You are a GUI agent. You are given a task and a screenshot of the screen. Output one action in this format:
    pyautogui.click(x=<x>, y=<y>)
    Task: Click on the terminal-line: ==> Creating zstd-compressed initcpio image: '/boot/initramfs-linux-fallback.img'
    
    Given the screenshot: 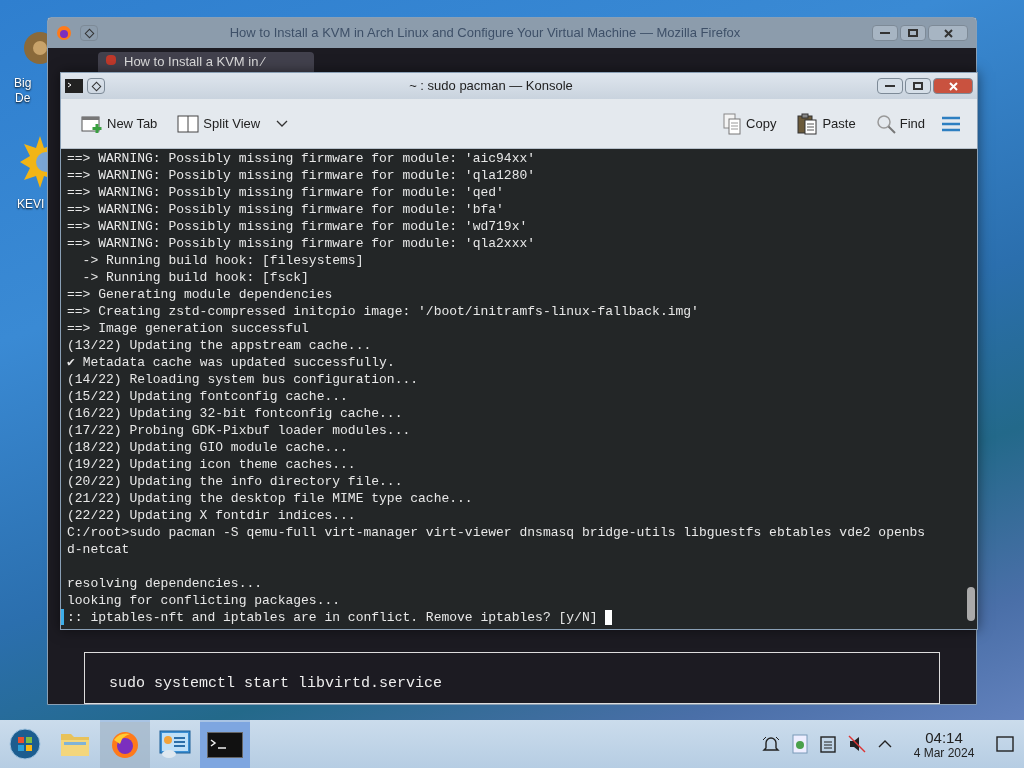 What is the action you would take?
    pyautogui.click(x=383, y=311)
    